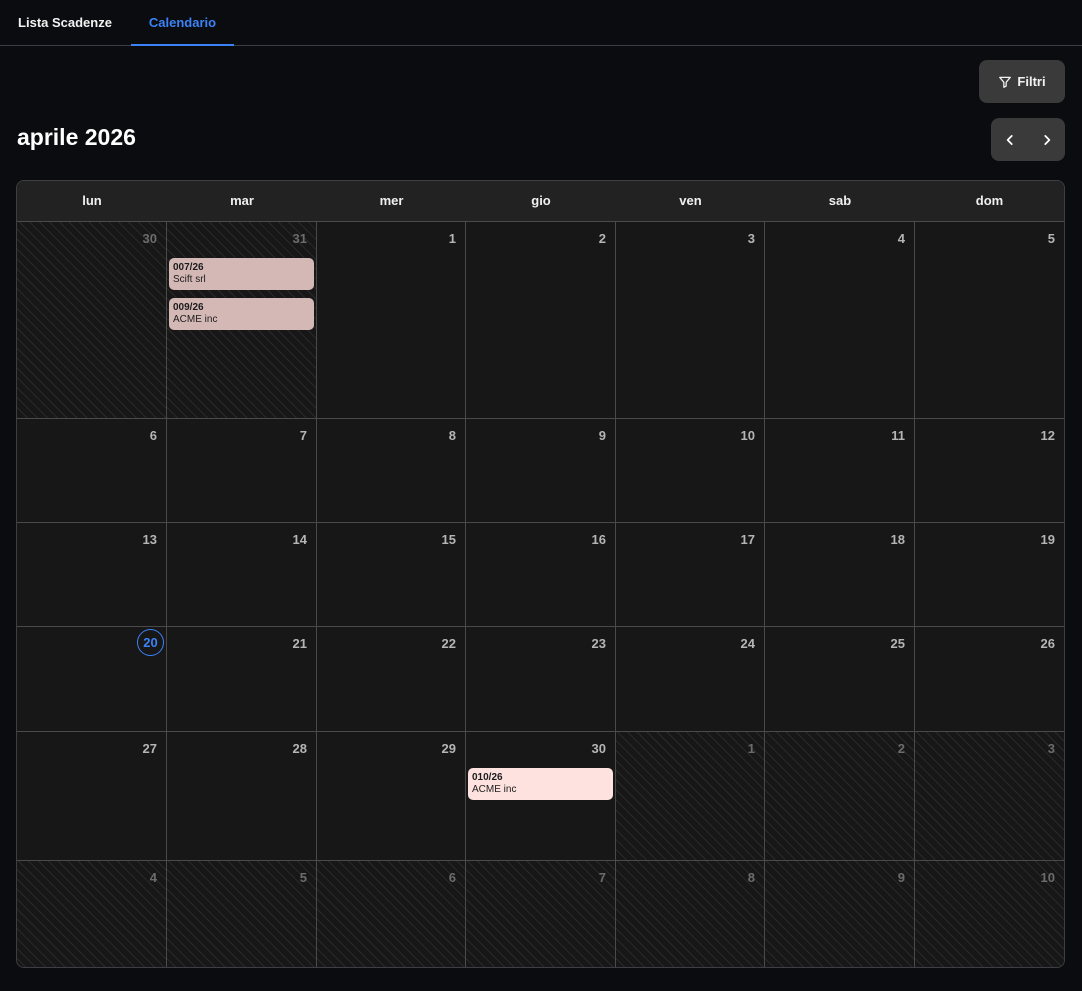 The height and width of the screenshot is (991, 1082). Describe the element at coordinates (1047, 539) in the screenshot. I see `day-number: 19` at that location.